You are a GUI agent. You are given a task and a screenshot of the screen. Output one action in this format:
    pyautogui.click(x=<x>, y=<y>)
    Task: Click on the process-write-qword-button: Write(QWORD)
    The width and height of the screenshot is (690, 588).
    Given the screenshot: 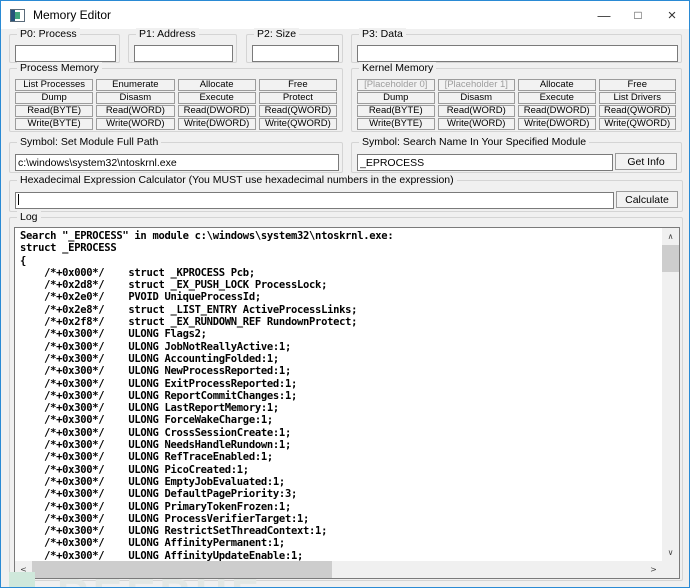 What is the action you would take?
    pyautogui.click(x=297, y=124)
    